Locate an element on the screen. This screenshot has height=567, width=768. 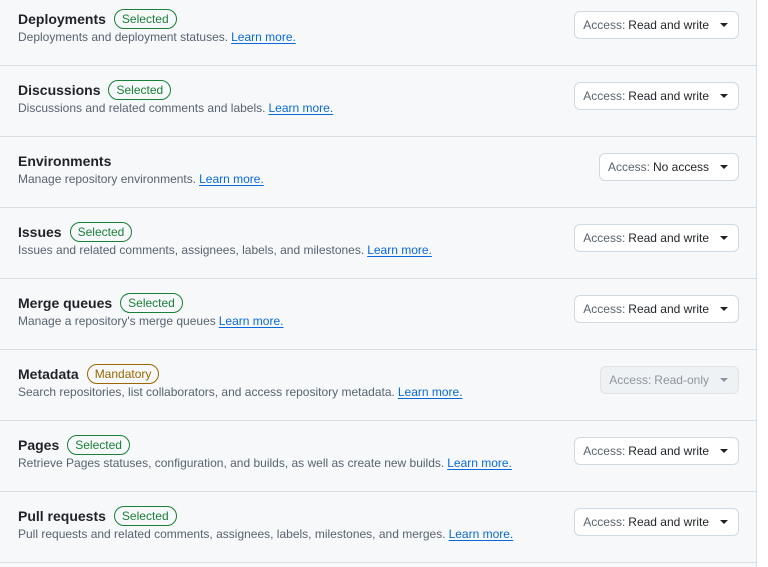
permission-name: Issues is located at coordinates (40, 232).